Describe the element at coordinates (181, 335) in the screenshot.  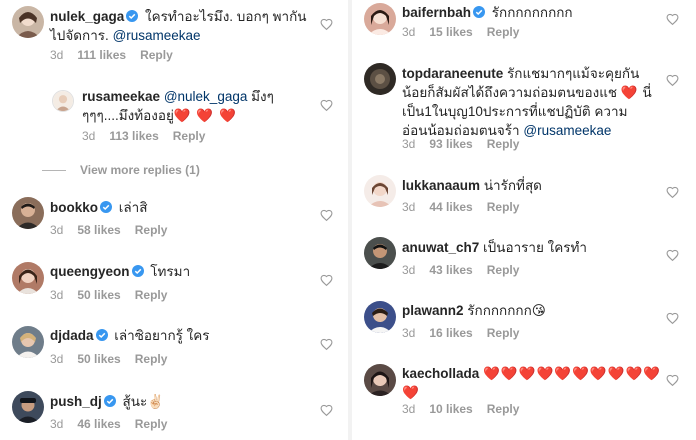
I see `comment-text: djdada เล่าซิอยากรู้ ใคร` at that location.